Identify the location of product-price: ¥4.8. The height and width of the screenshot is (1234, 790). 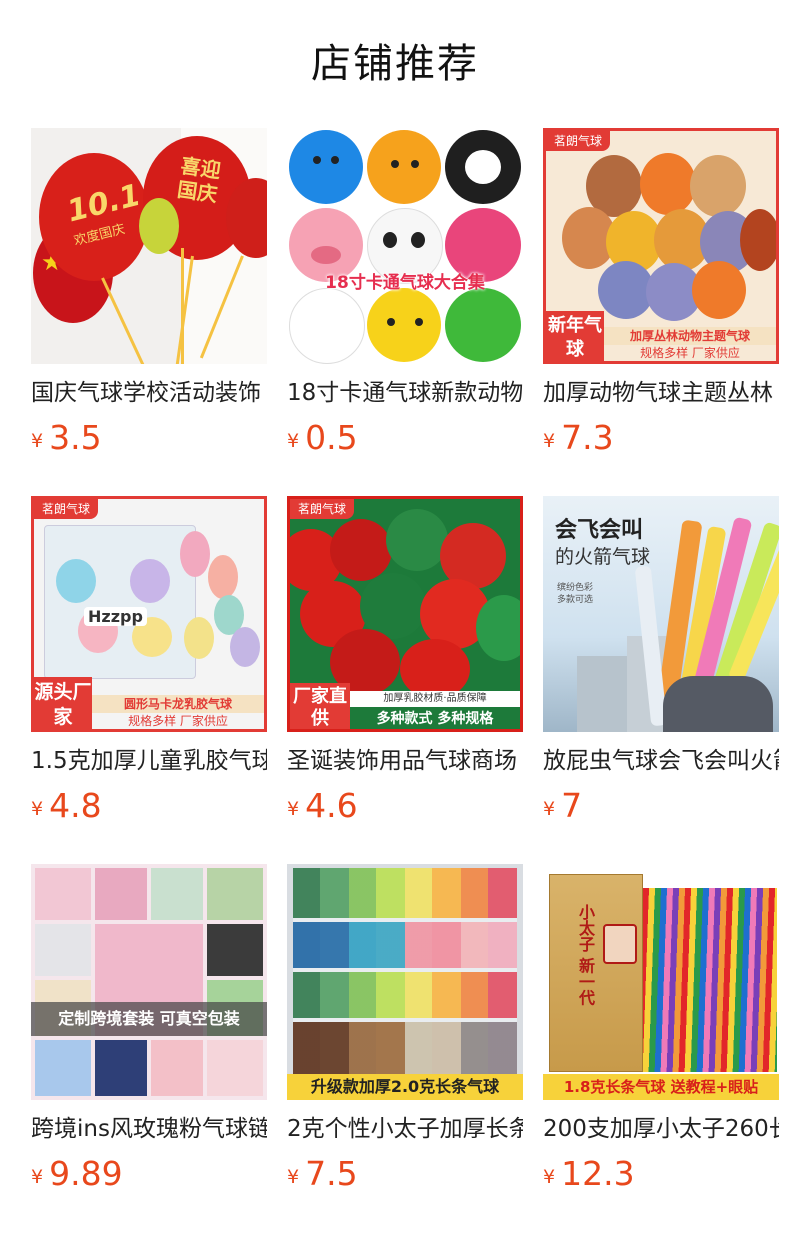
(149, 809).